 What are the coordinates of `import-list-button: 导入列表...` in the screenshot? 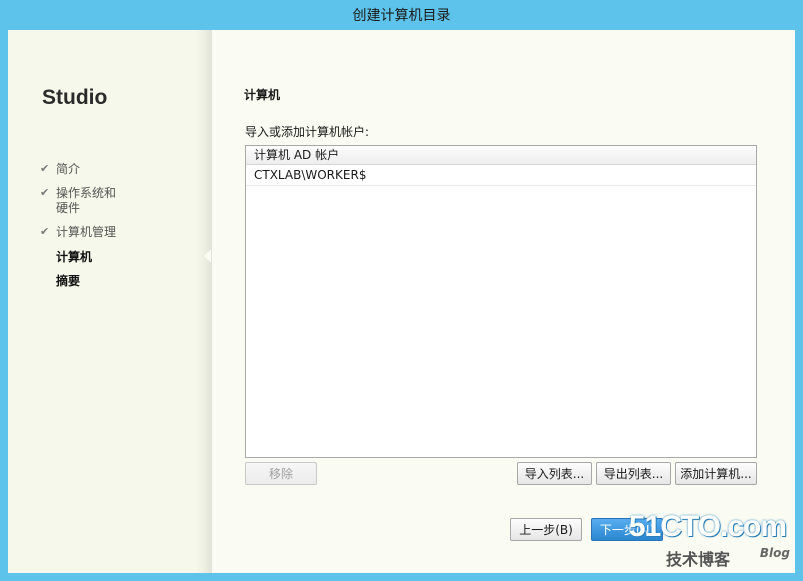 It's located at (554, 473).